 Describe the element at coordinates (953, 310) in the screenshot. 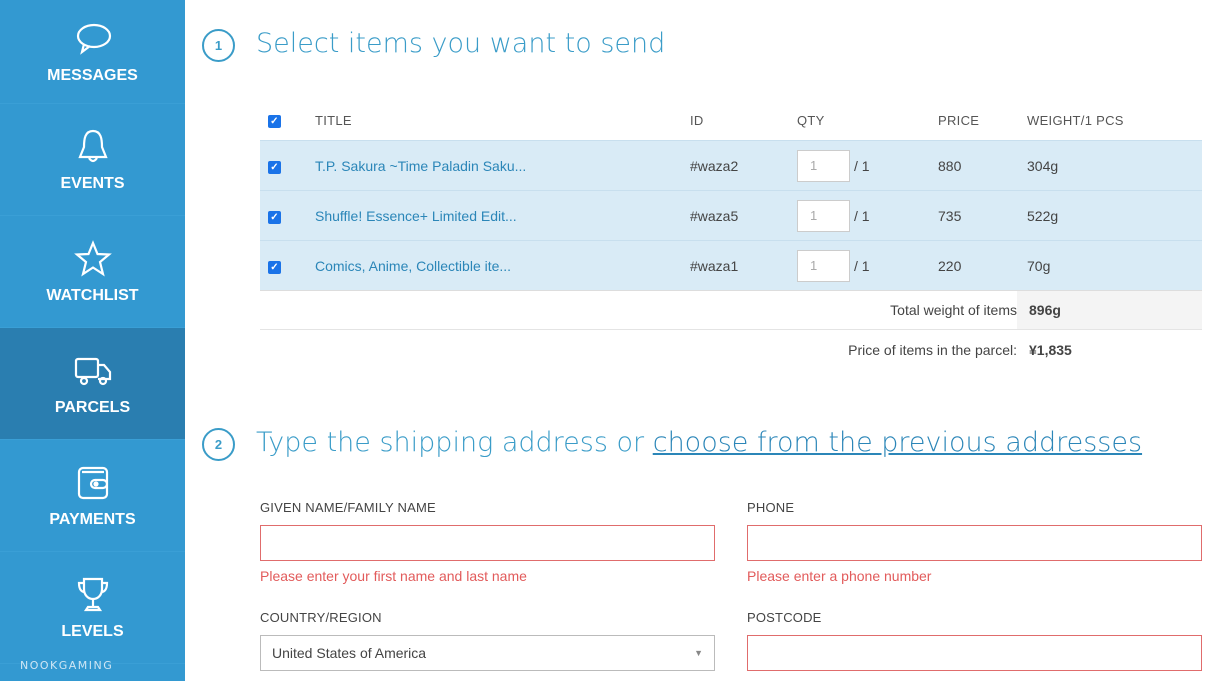

I see `total-weight-label: Total weight of items` at that location.